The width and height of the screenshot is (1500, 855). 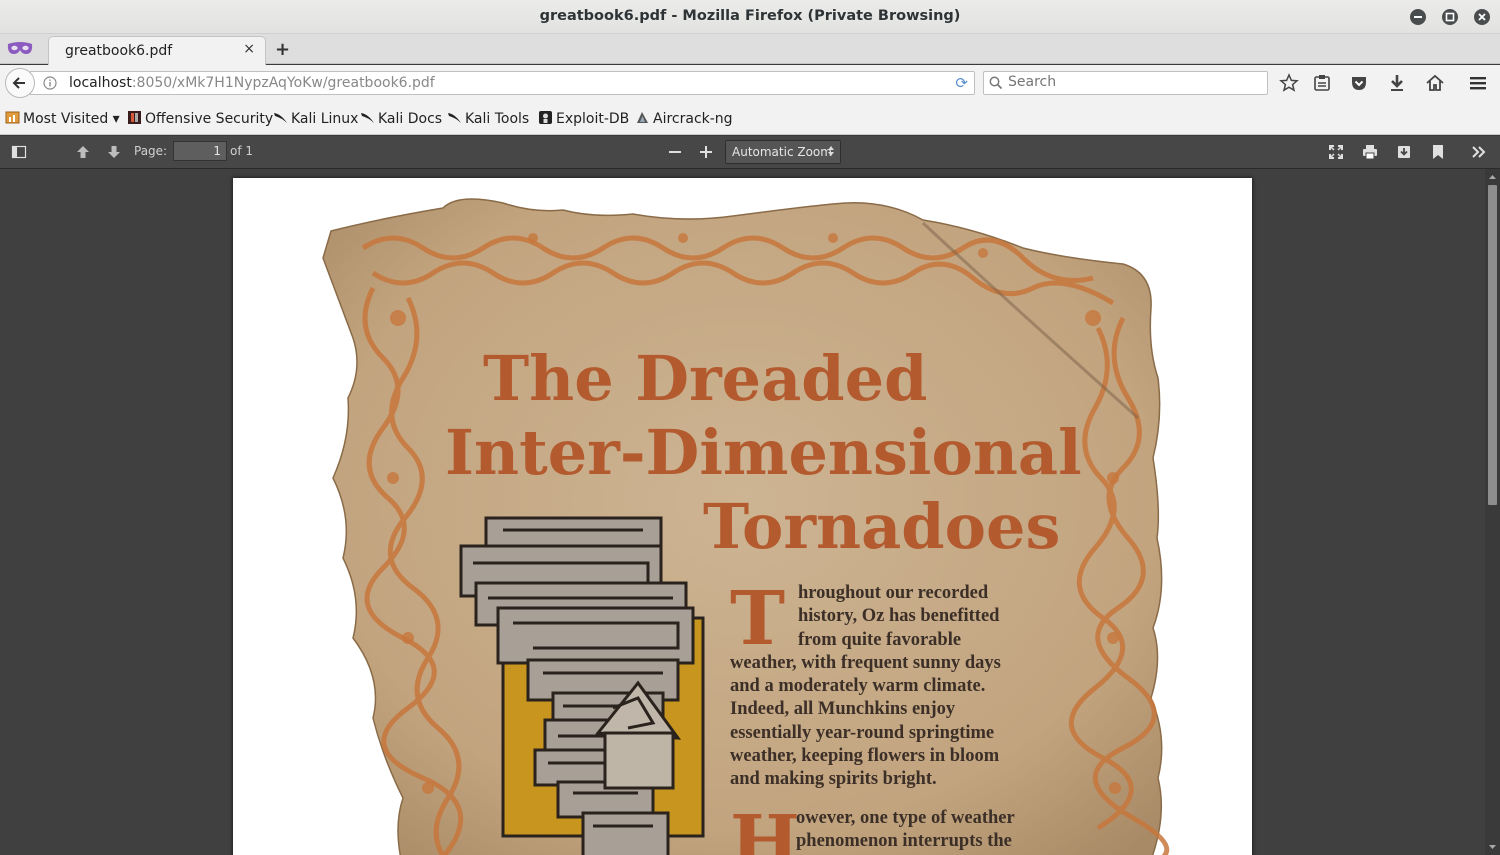 What do you see at coordinates (119, 51) in the screenshot?
I see `tab-label: greatbook6.pdf` at bounding box center [119, 51].